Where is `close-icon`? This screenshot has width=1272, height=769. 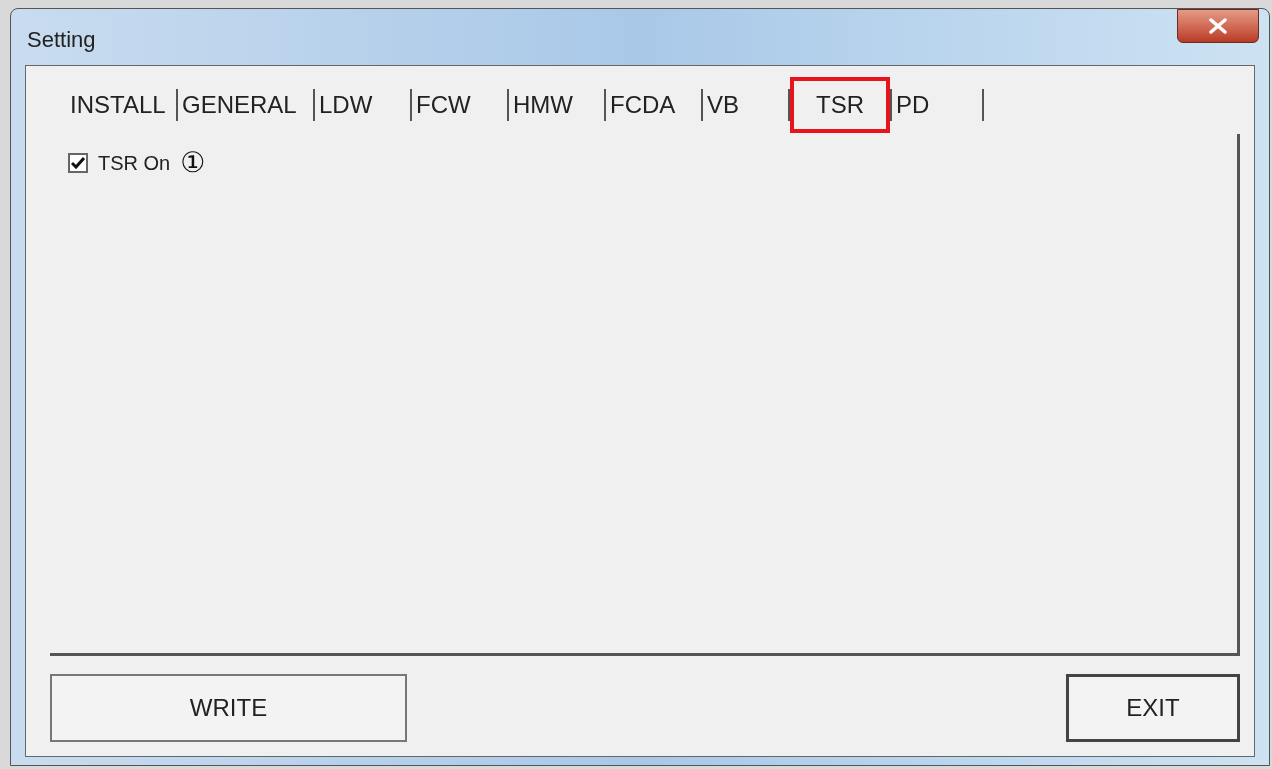 close-icon is located at coordinates (1218, 26).